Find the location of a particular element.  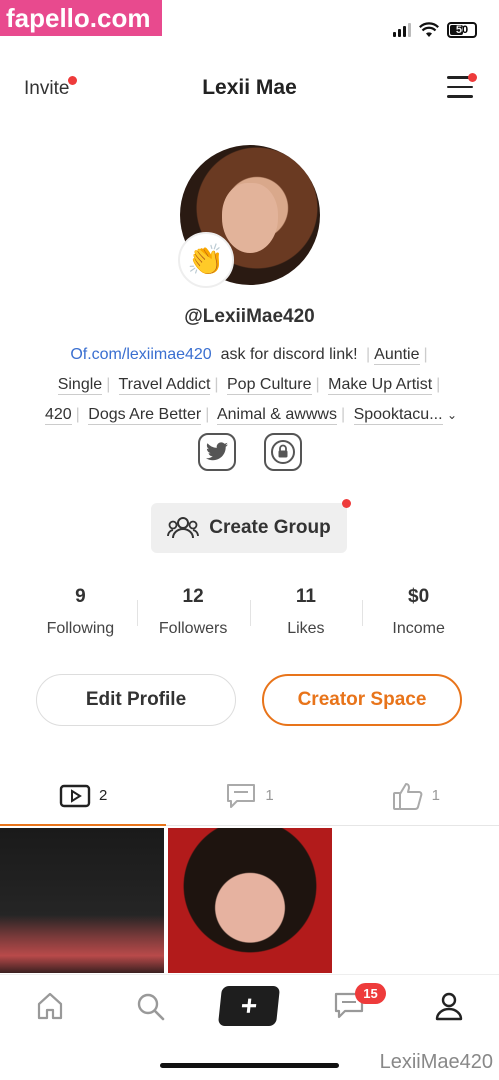

nav-messages: 15 is located at coordinates (349, 1001).